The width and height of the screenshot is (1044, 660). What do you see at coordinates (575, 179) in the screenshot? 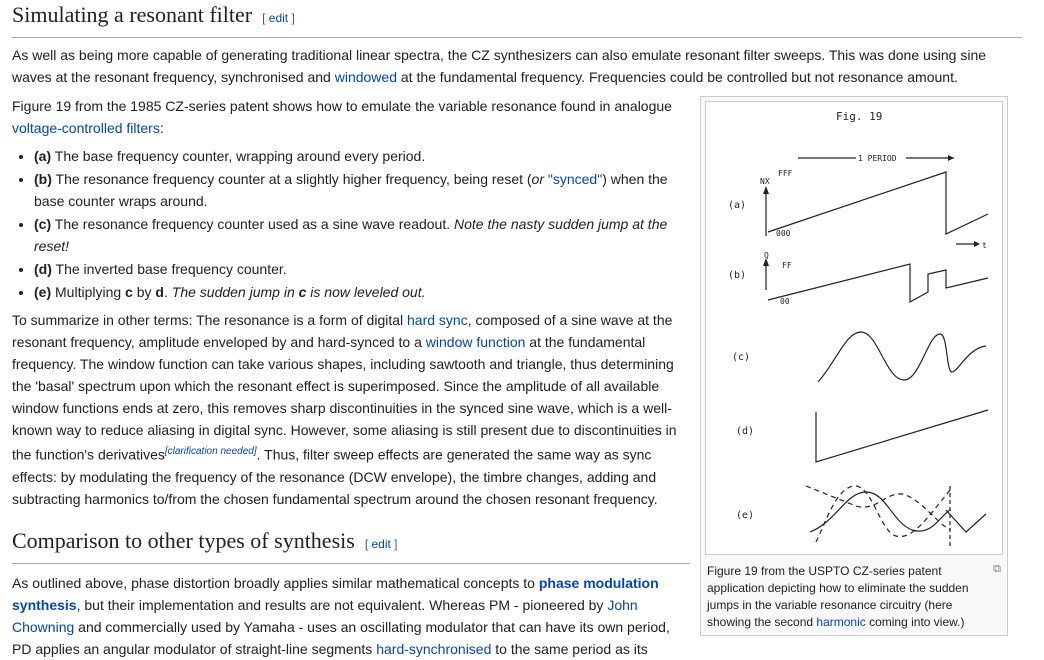
I see `synced-link: "synced"` at bounding box center [575, 179].